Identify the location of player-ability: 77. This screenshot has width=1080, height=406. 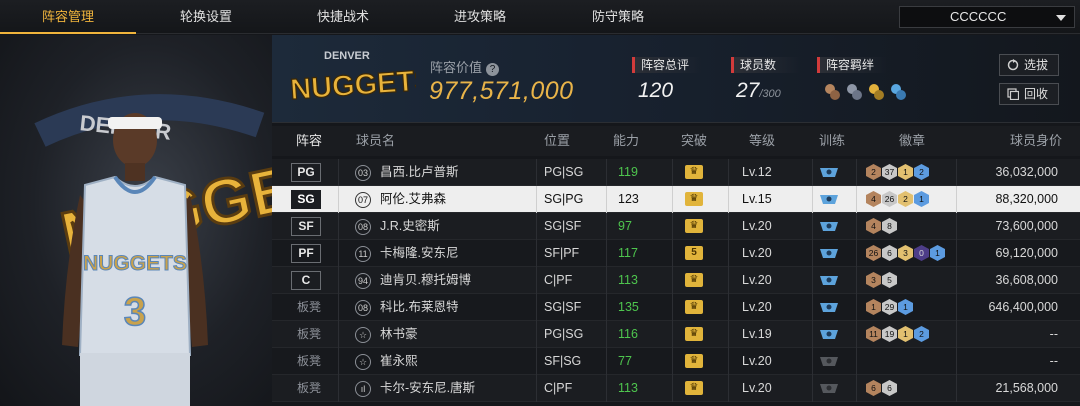
(625, 361).